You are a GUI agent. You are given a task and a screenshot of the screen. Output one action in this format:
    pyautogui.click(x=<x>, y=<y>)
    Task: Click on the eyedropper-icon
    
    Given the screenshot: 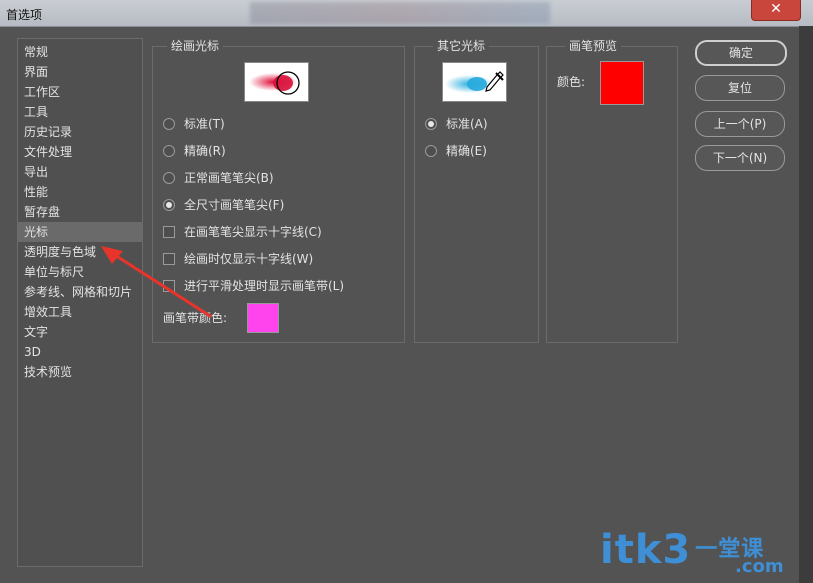 What is the action you would take?
    pyautogui.click(x=474, y=82)
    